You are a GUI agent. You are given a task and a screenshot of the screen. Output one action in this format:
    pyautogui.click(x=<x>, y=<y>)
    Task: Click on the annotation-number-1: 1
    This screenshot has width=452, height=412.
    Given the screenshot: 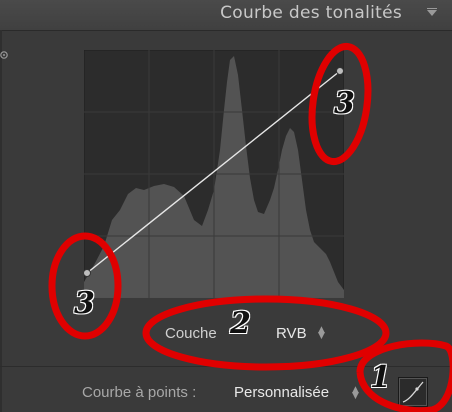 What is the action you would take?
    pyautogui.click(x=380, y=377)
    